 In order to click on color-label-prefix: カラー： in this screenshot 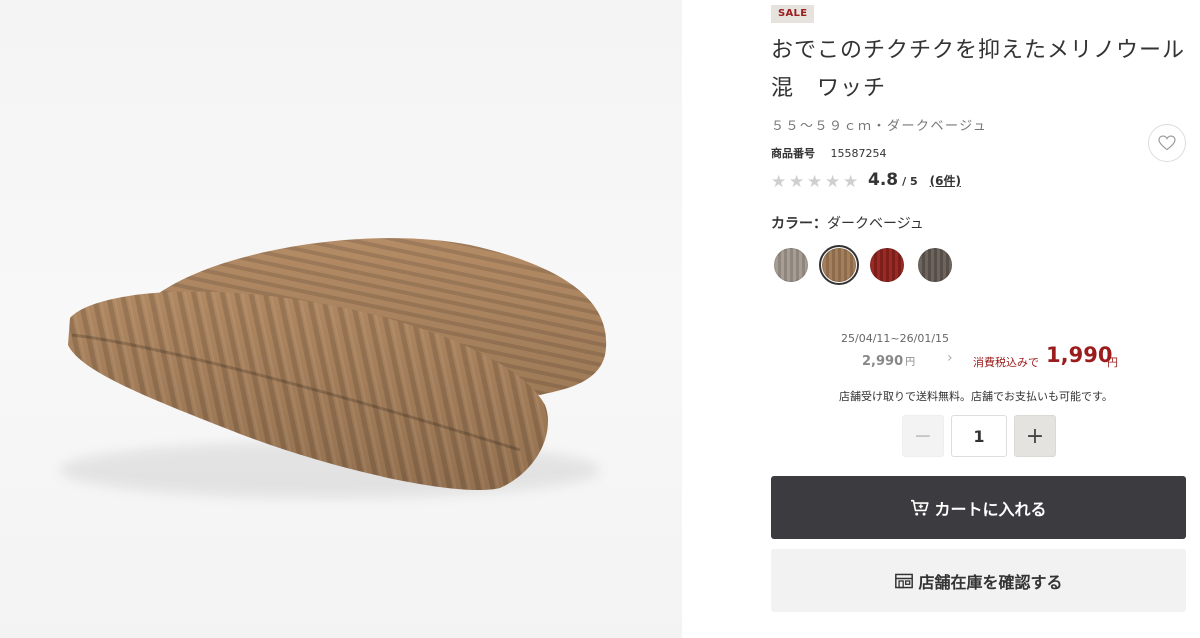, I will do `click(799, 224)`.